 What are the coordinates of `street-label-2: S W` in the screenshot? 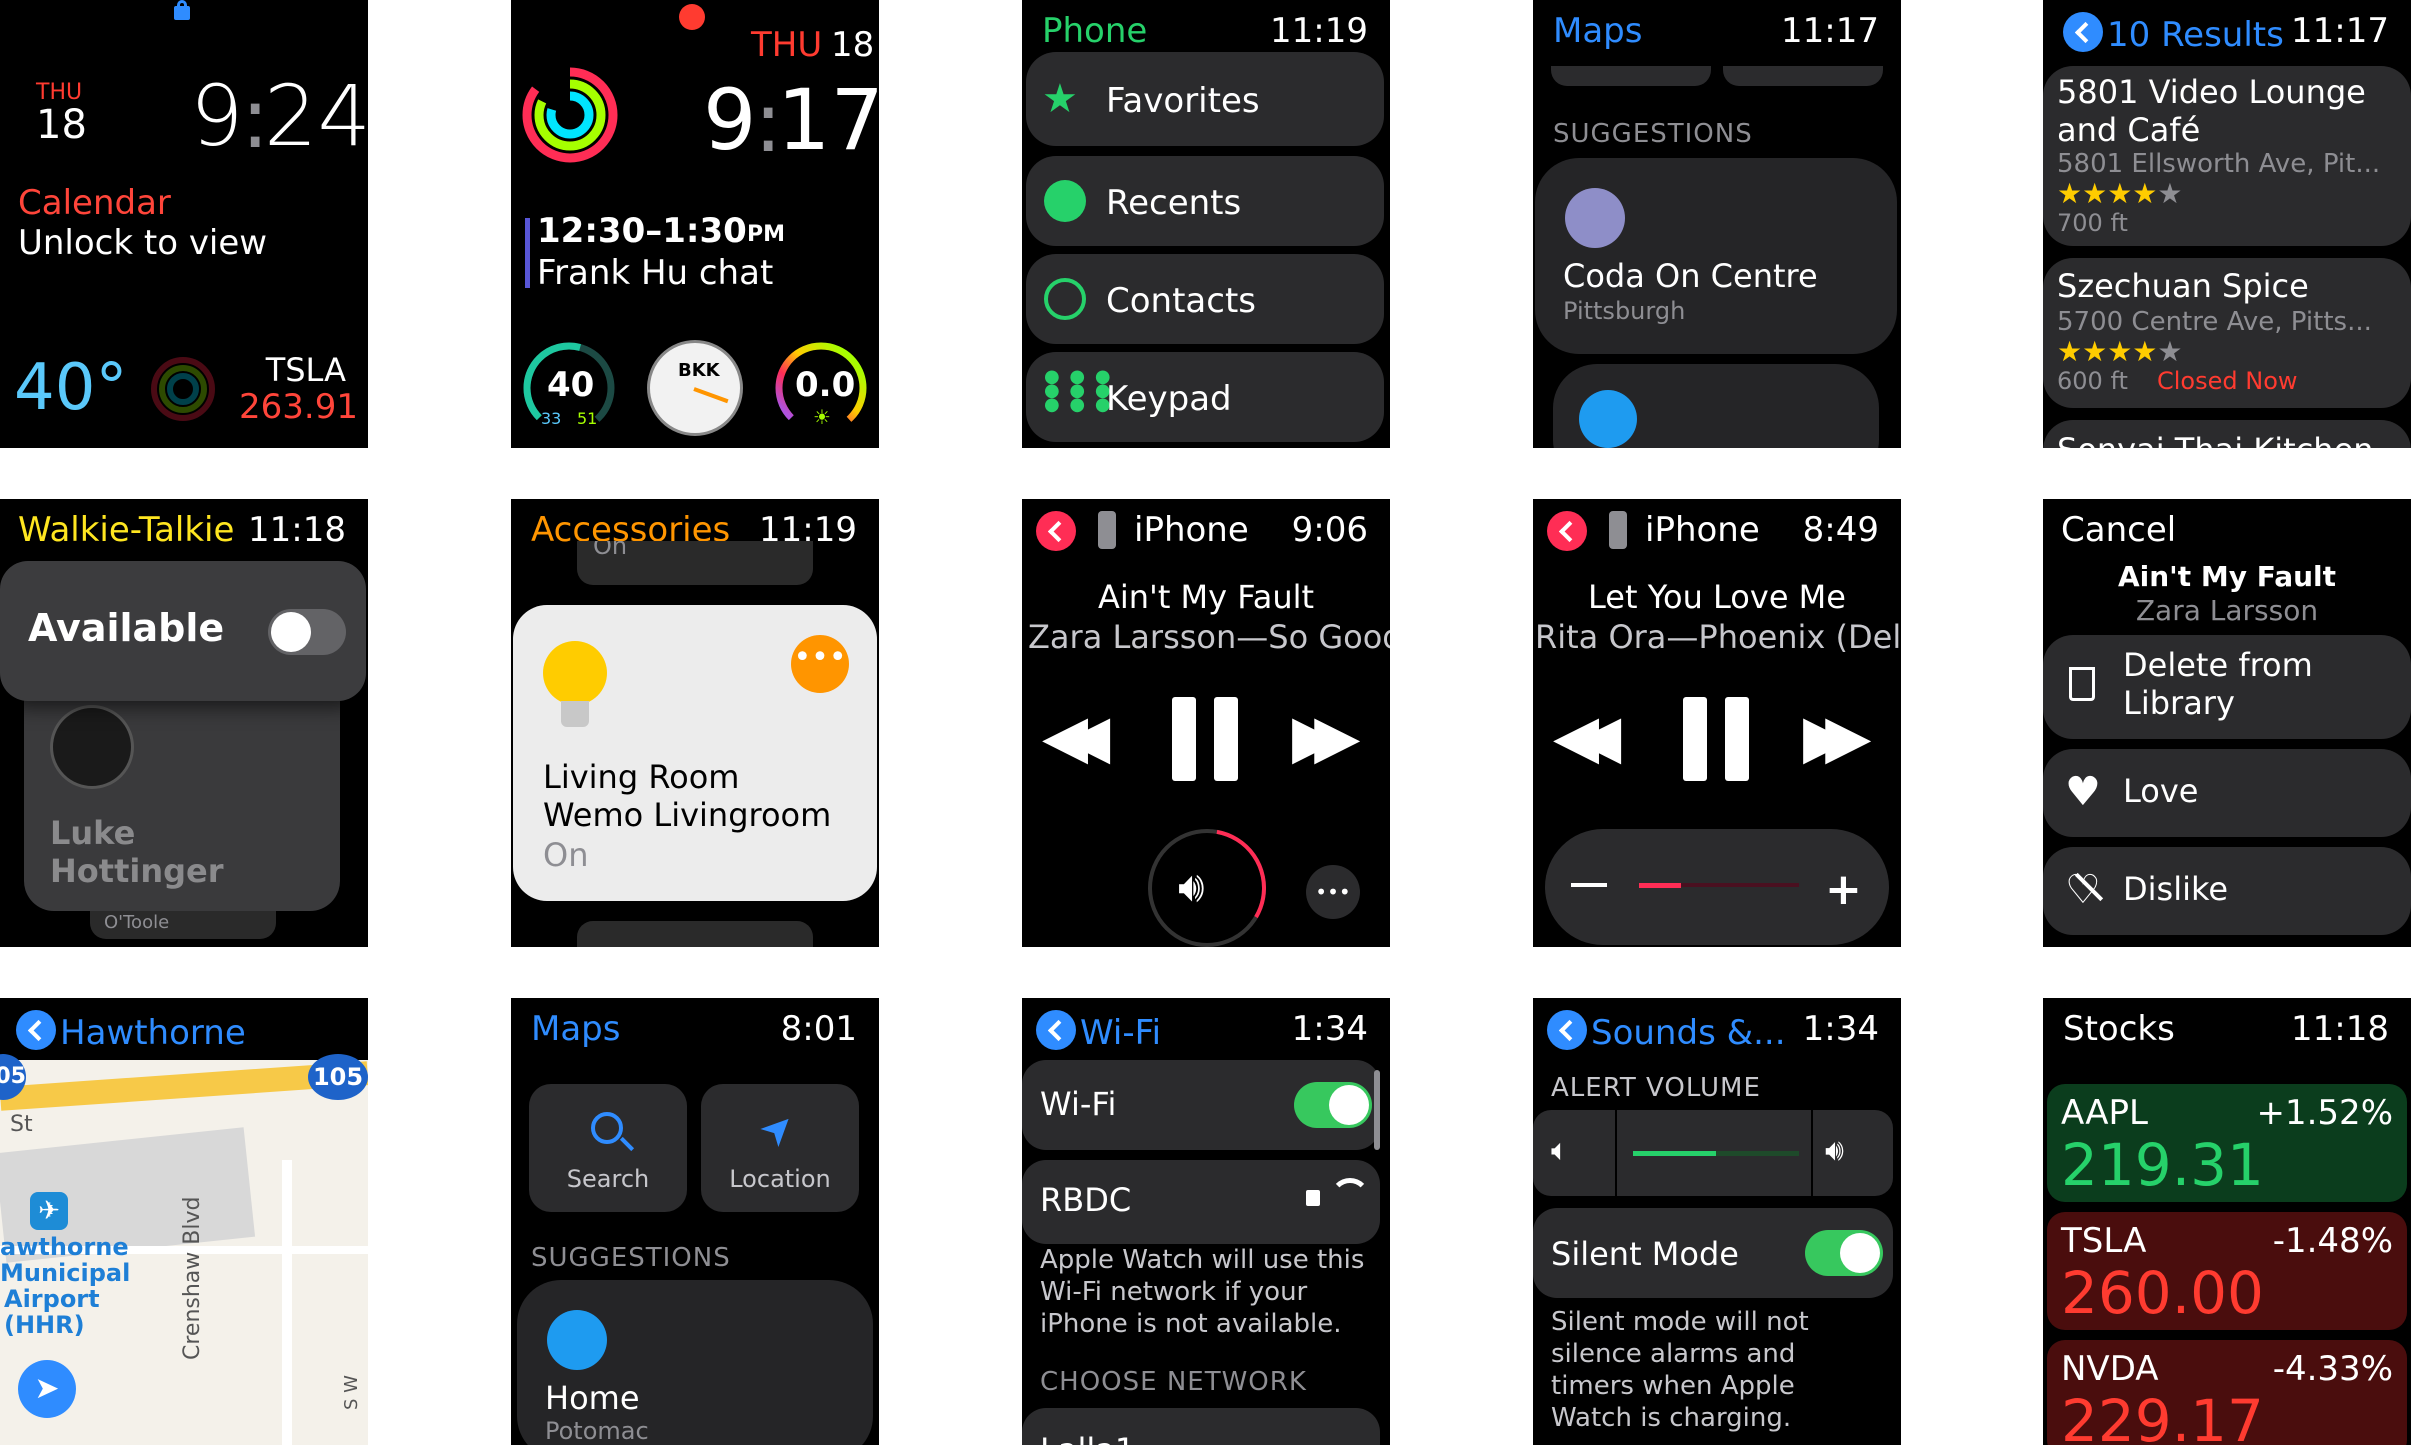 It's located at (351, 1392).